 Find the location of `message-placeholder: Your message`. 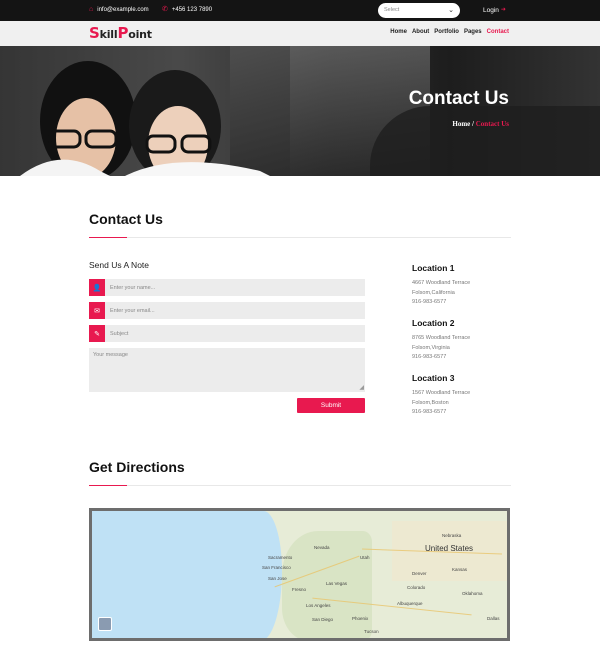

message-placeholder: Your message is located at coordinates (110, 355).